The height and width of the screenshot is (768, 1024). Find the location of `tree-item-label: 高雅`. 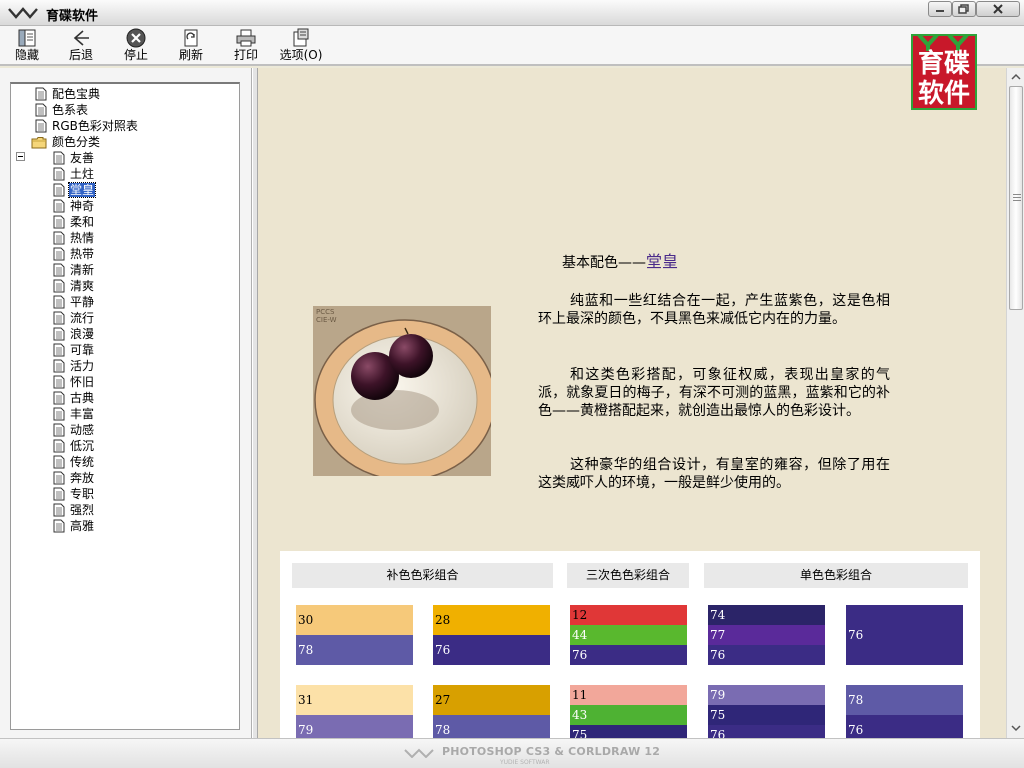

tree-item-label: 高雅 is located at coordinates (82, 526).